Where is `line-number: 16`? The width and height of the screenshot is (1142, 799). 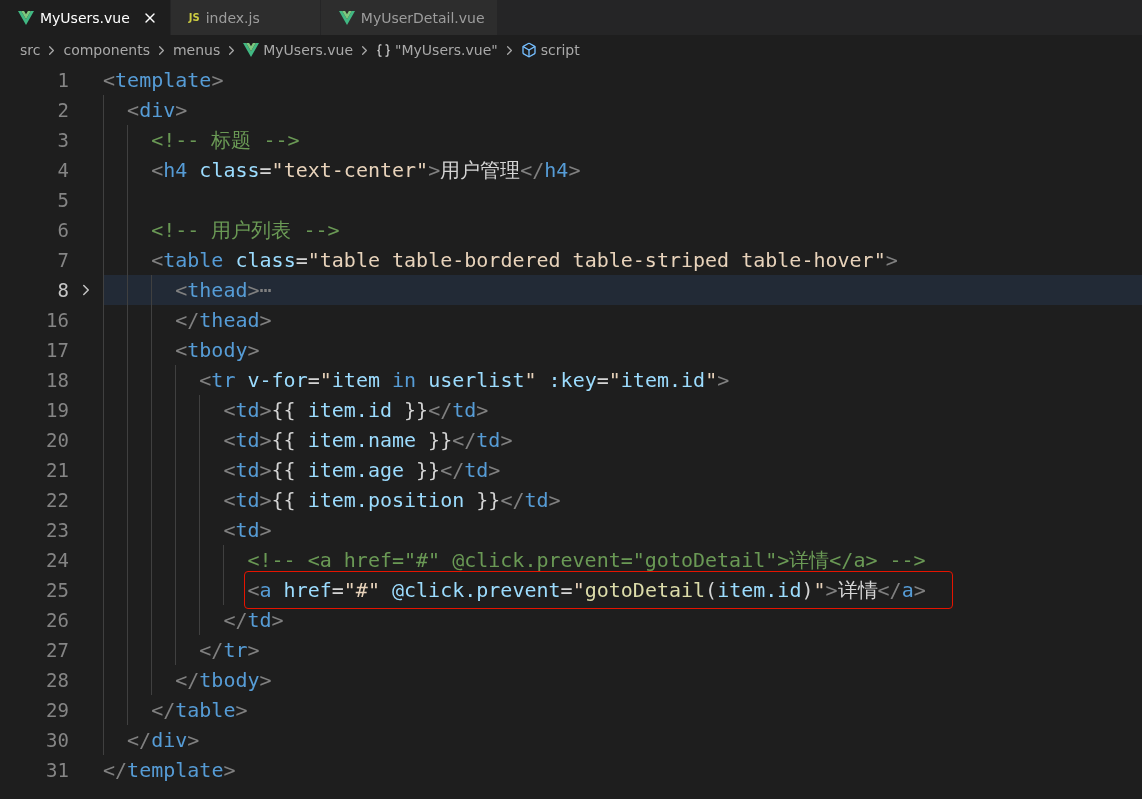 line-number: 16 is located at coordinates (57, 320).